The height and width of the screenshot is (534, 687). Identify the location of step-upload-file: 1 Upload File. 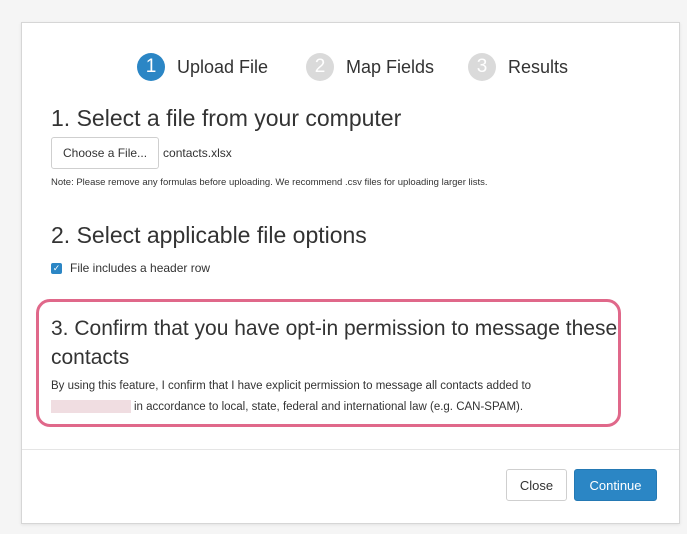
(202, 67).